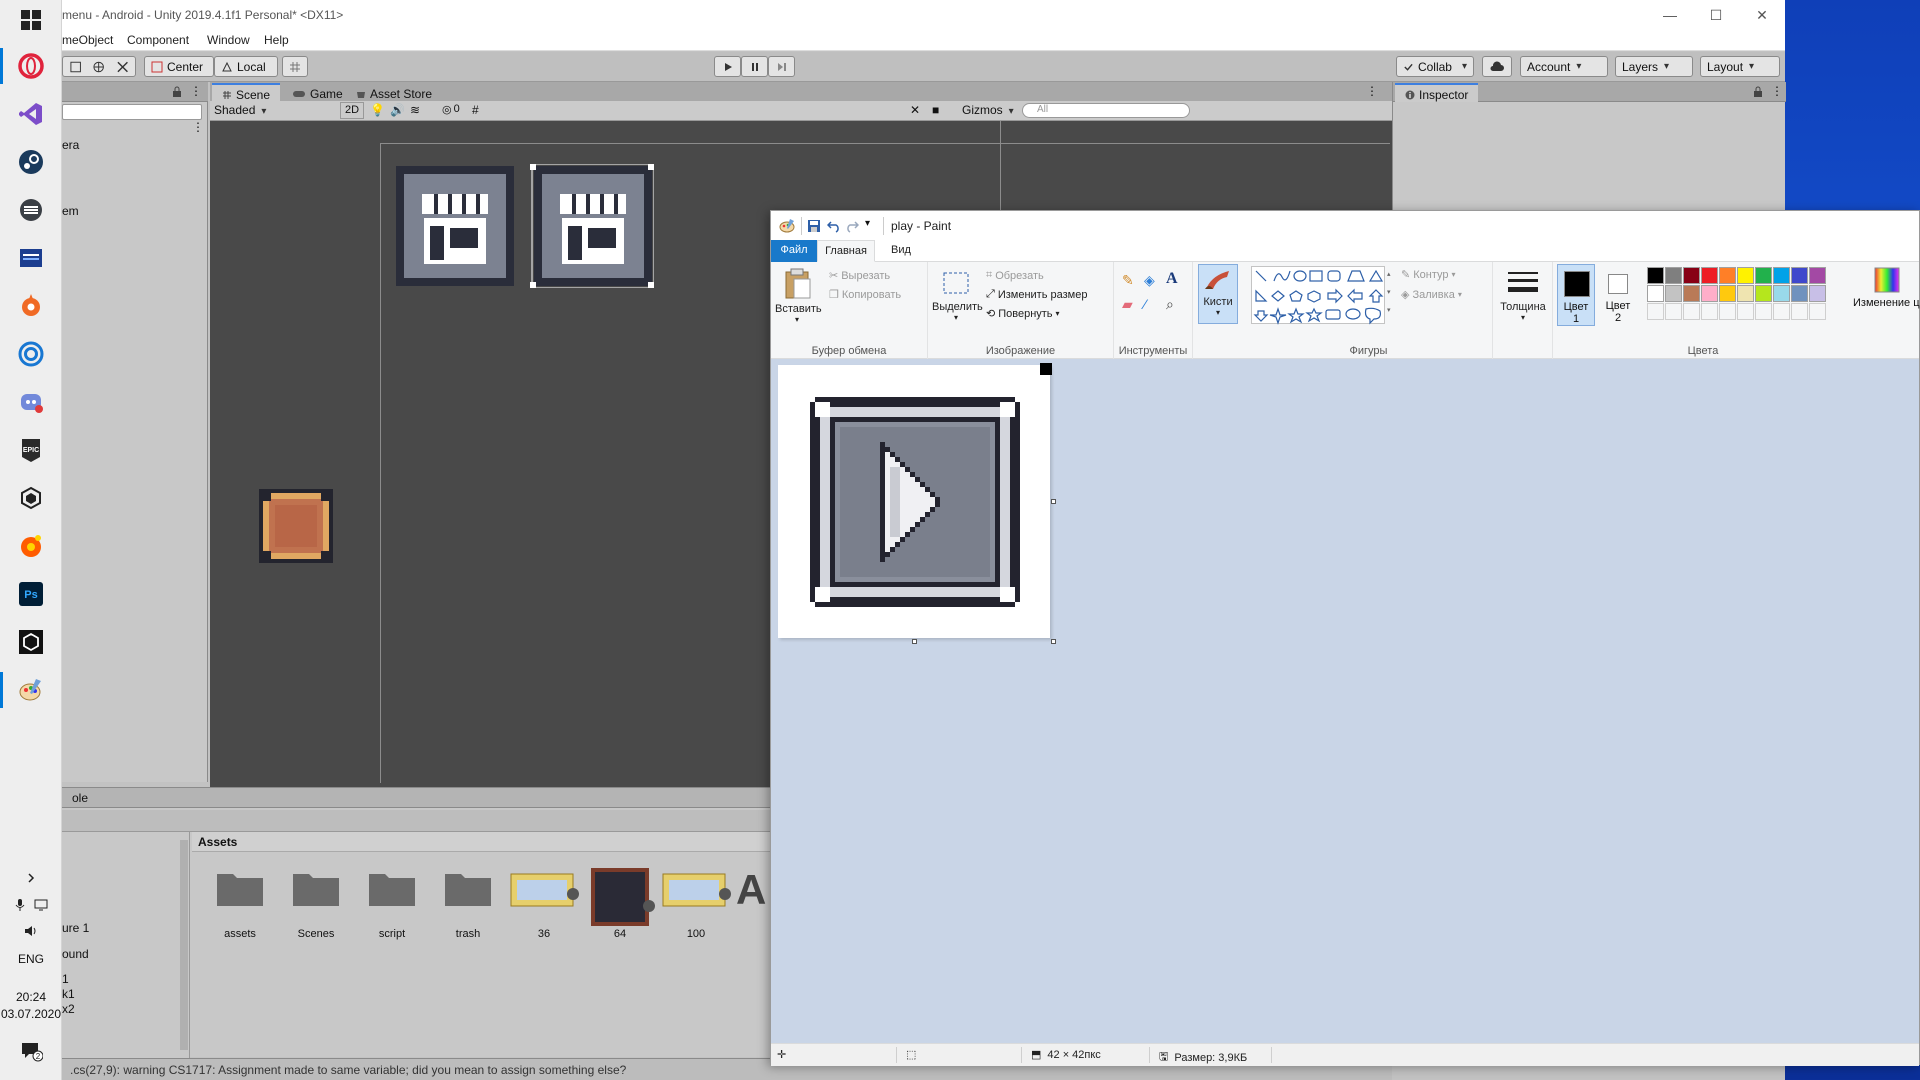  Describe the element at coordinates (794, 251) in the screenshot. I see `tab-file: Файл` at that location.